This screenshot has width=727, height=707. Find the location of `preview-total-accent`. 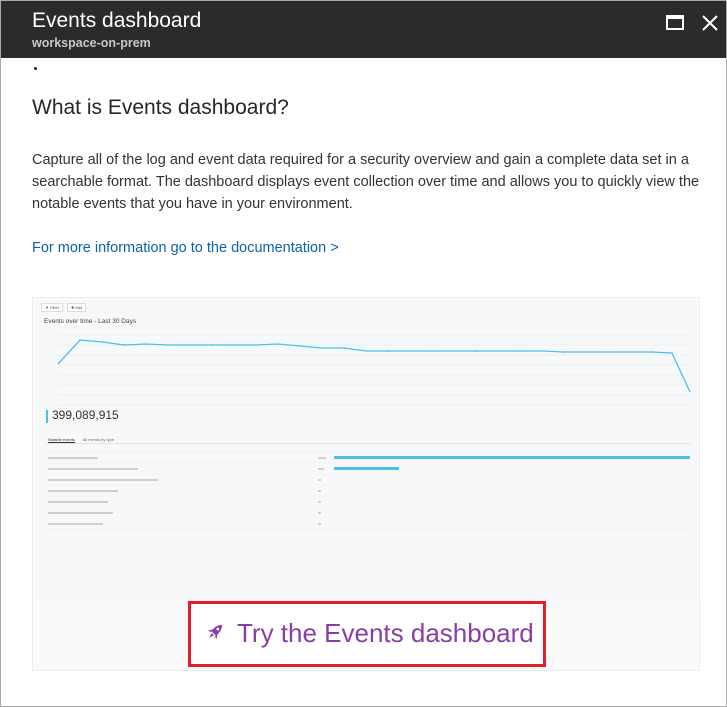

preview-total-accent is located at coordinates (47, 416).